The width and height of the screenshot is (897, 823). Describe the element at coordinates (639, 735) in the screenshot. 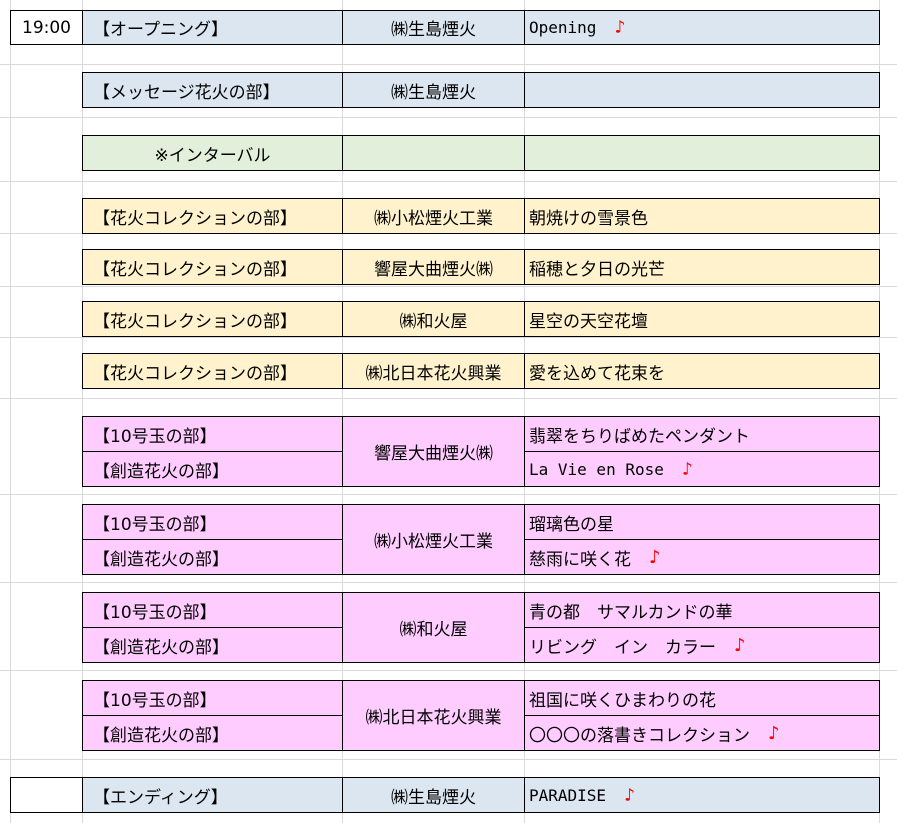

I see `title-label: 〇〇〇の落書きコレクション` at that location.